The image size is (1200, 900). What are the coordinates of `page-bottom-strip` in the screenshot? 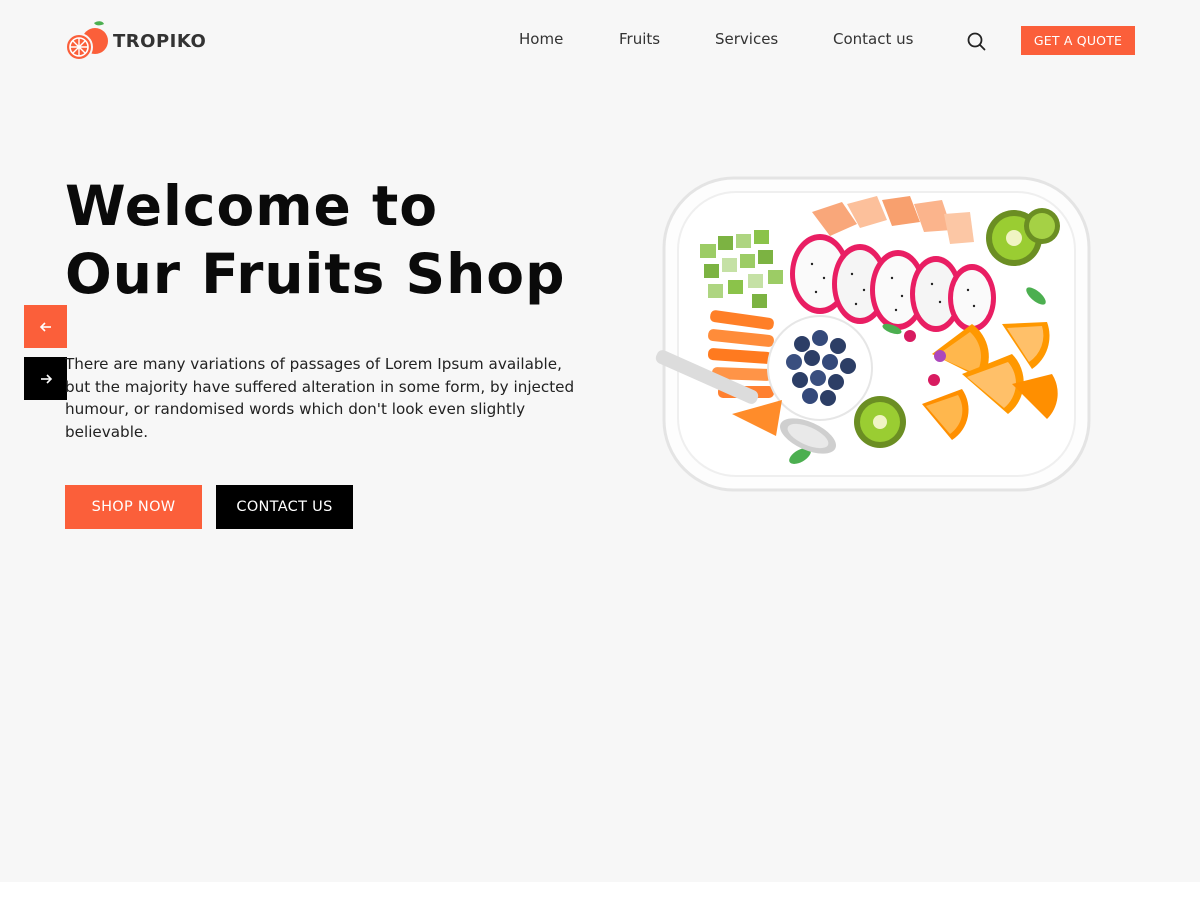 It's located at (600, 891).